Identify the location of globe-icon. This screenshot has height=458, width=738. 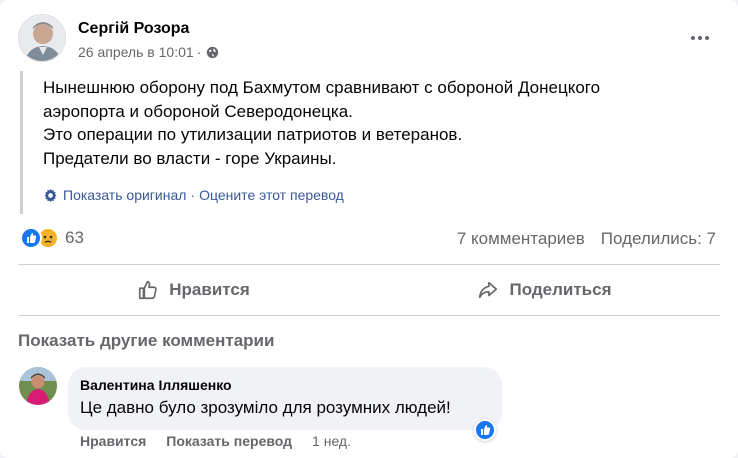
(213, 52).